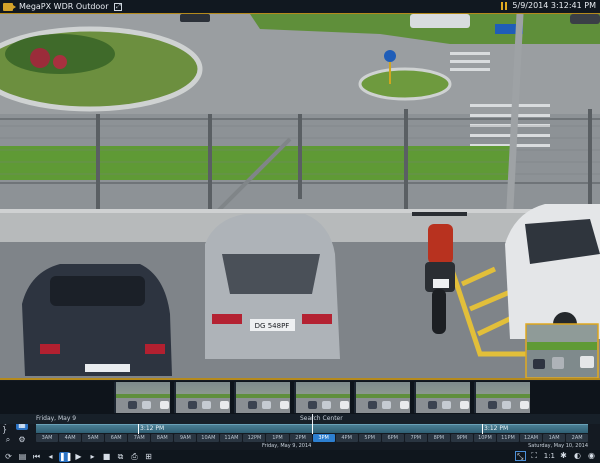  I want to click on day-label-mid: Friday, May 9, 2014, so click(287, 446).